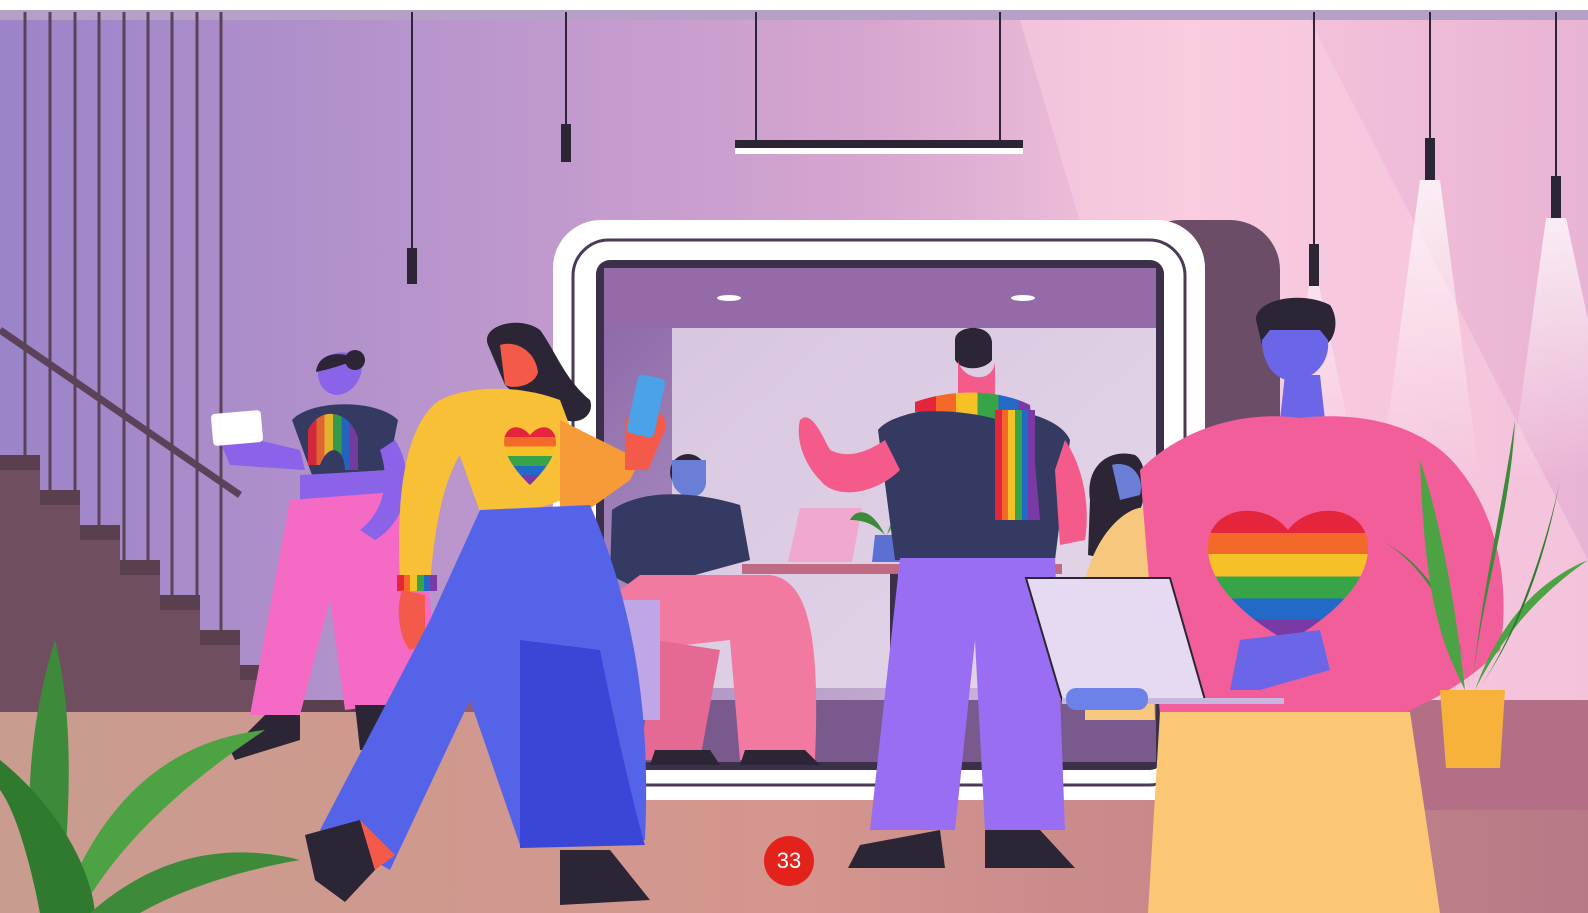  I want to click on page-number-badge: 33, so click(789, 861).